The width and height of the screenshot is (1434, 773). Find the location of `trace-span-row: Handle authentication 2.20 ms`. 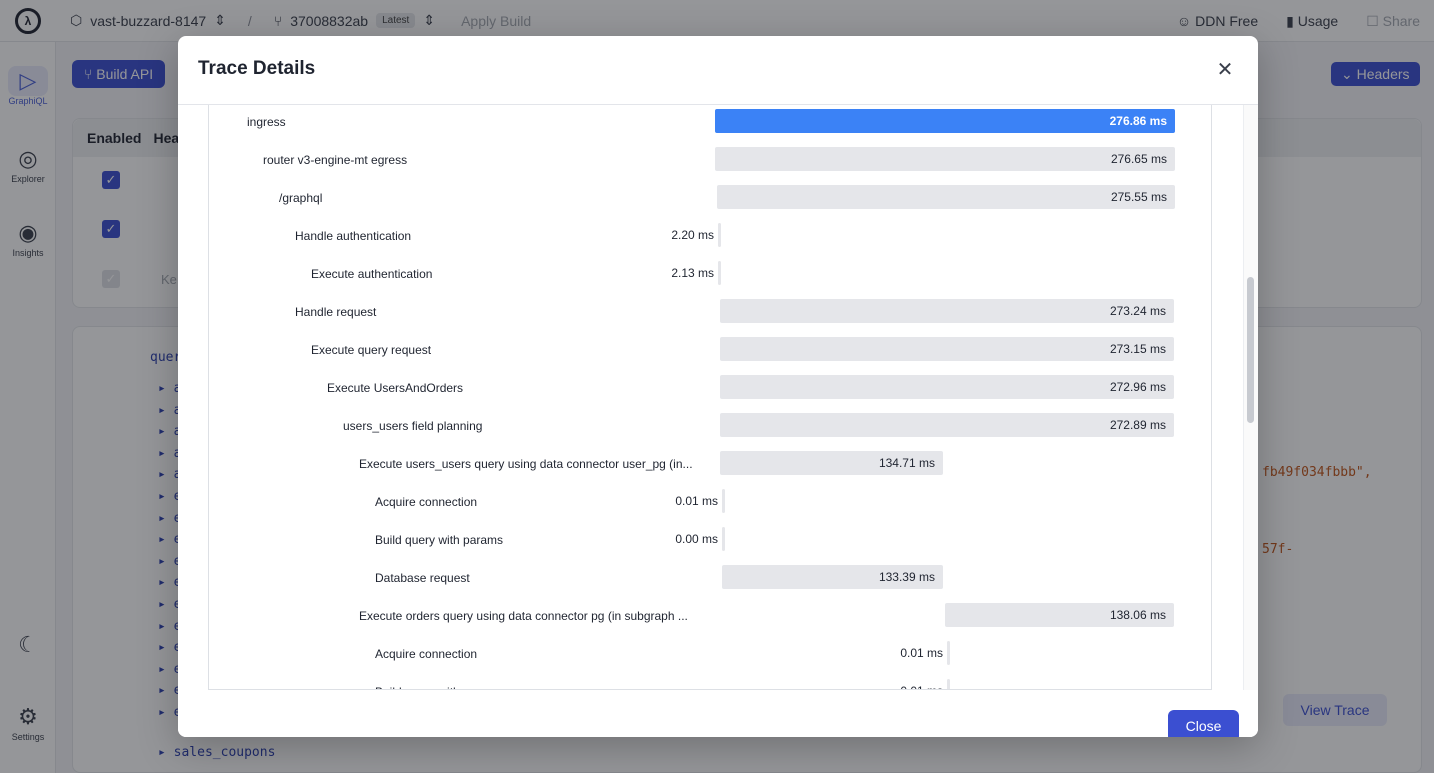

trace-span-row: Handle authentication 2.20 ms is located at coordinates (710, 240).